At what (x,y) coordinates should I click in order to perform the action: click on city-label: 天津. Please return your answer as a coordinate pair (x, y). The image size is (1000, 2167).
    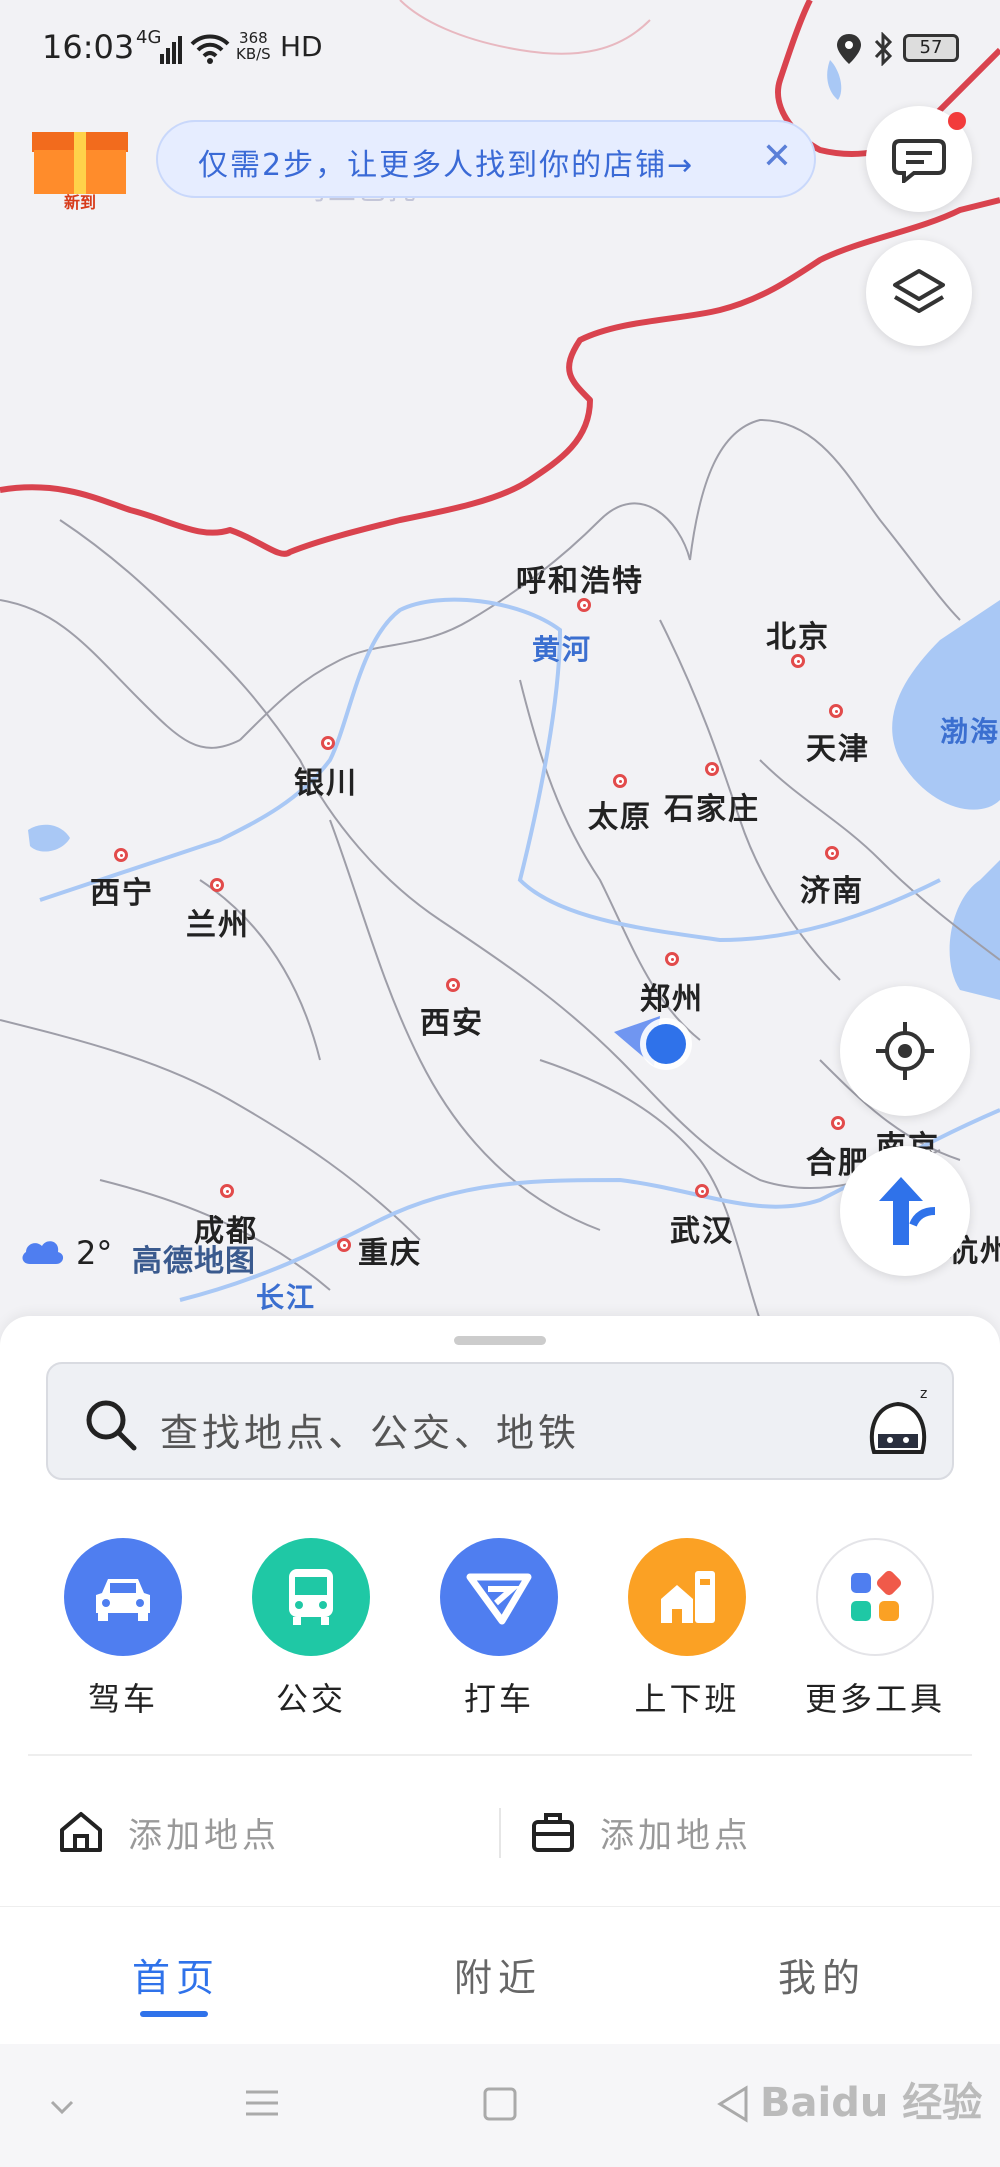
    Looking at the image, I should click on (838, 746).